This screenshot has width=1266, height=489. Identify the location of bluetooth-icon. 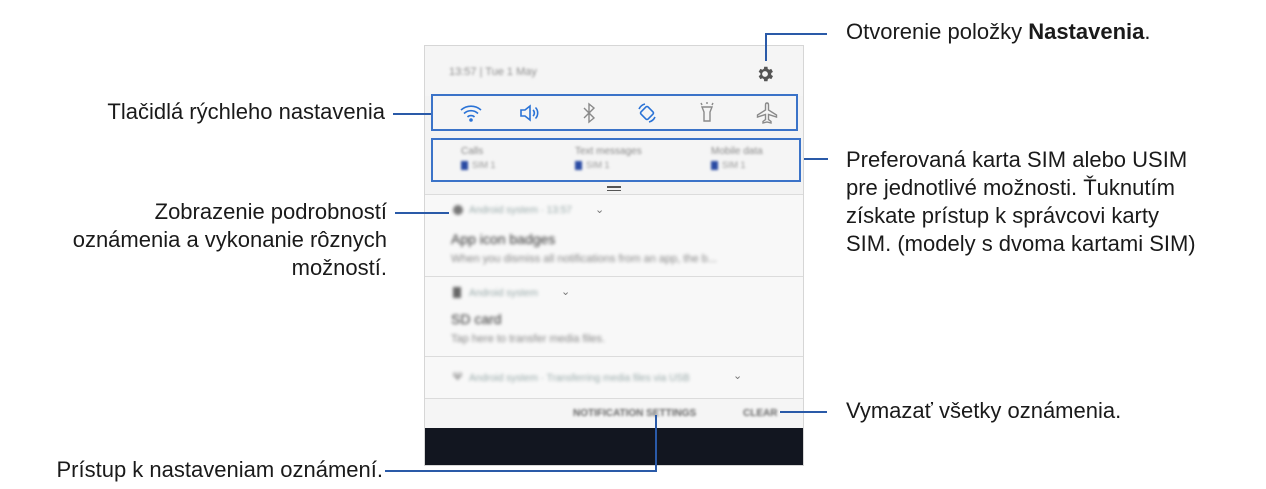
(589, 113).